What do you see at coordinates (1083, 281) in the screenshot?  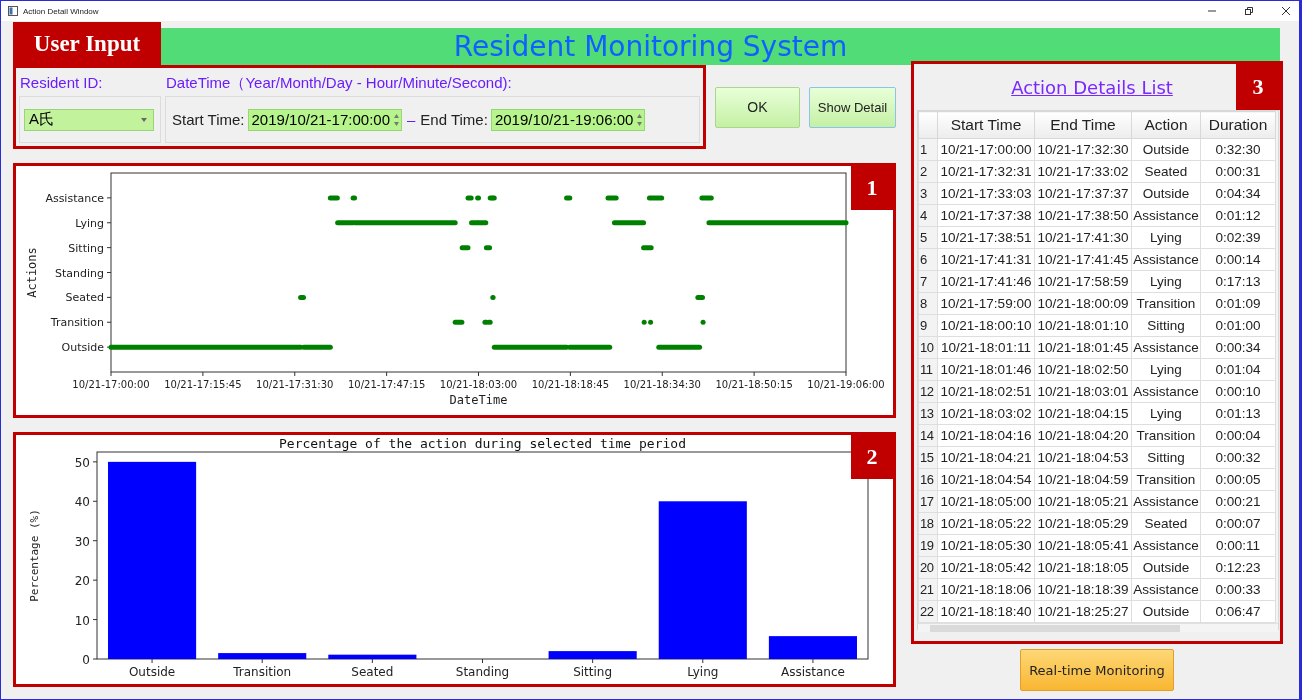 I see `table-cell: 10/21-17:58:59` at bounding box center [1083, 281].